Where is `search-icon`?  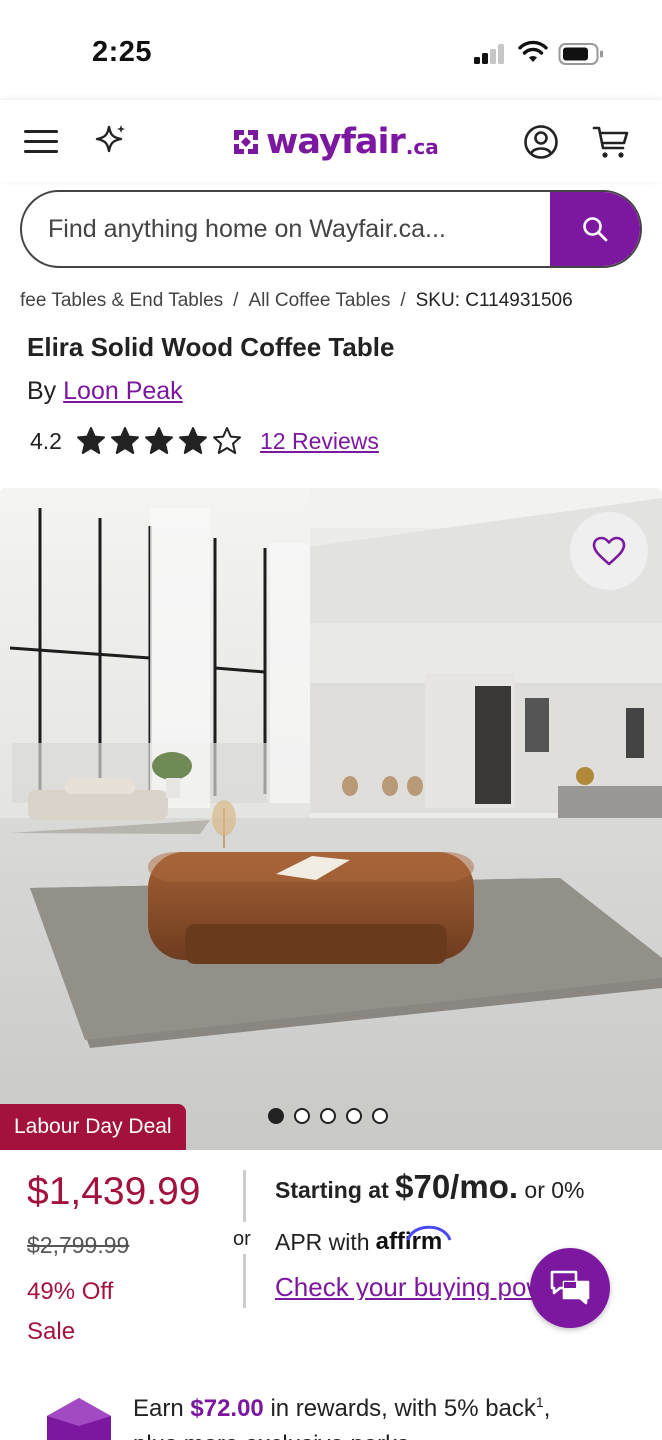
search-icon is located at coordinates (595, 229).